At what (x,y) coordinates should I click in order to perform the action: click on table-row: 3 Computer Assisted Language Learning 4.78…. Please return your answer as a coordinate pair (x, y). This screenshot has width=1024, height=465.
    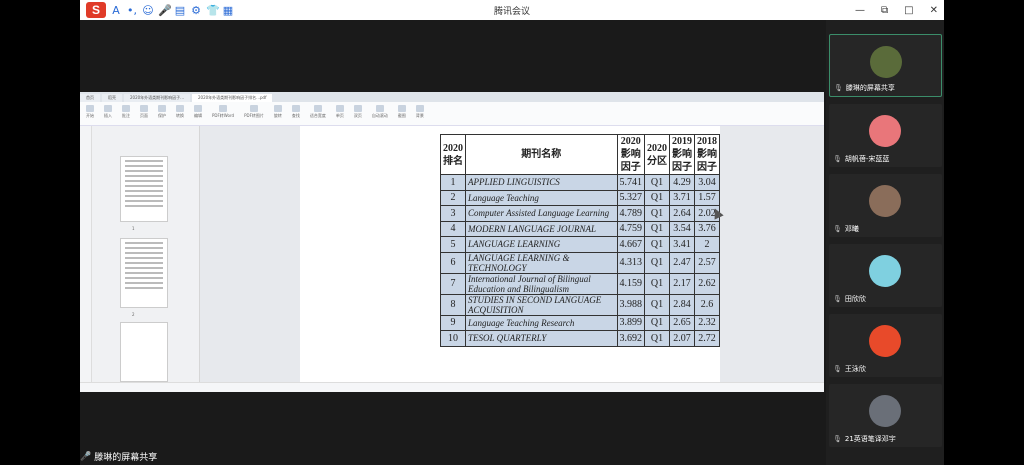
    Looking at the image, I should click on (580, 213).